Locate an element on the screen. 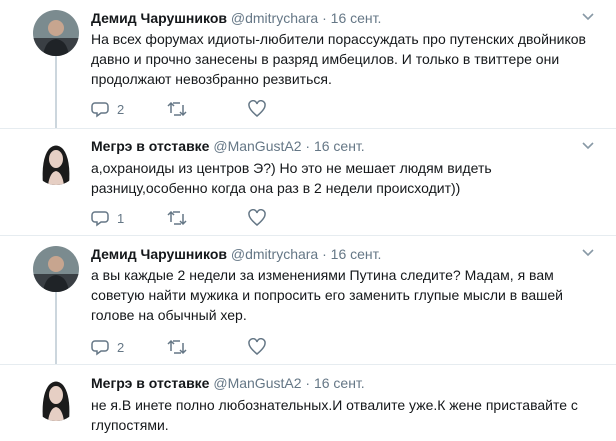  reply-button: 1 is located at coordinates (107, 218).